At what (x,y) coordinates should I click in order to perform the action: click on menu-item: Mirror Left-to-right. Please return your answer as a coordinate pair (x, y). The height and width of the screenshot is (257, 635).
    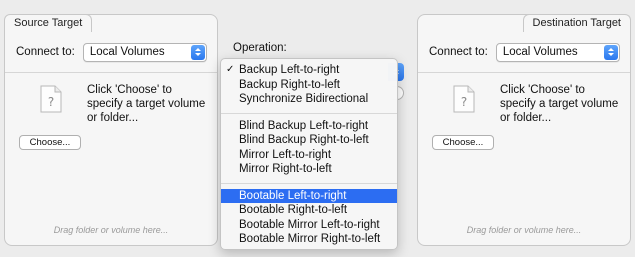
    Looking at the image, I should click on (309, 155).